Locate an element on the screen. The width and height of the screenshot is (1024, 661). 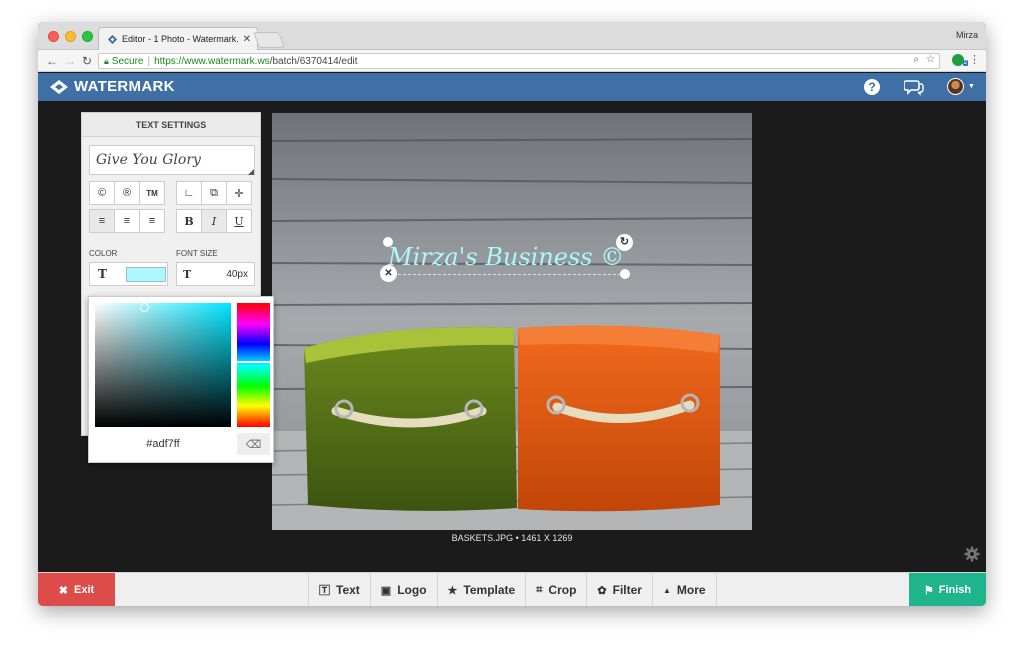
font-size-icon: T is located at coordinates (187, 274).